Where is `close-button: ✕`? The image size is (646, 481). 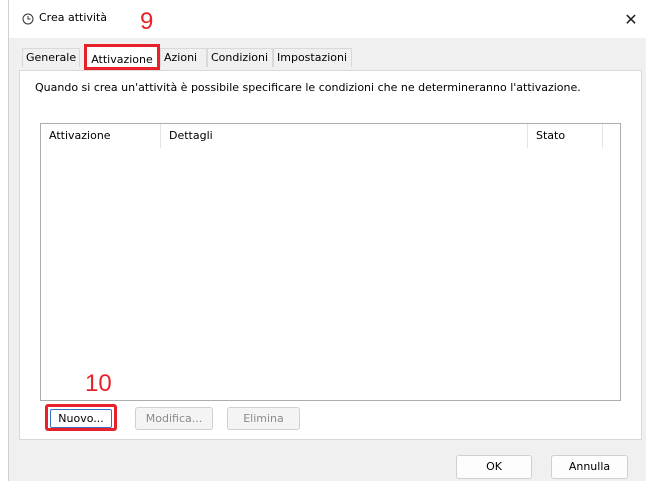 close-button: ✕ is located at coordinates (631, 20).